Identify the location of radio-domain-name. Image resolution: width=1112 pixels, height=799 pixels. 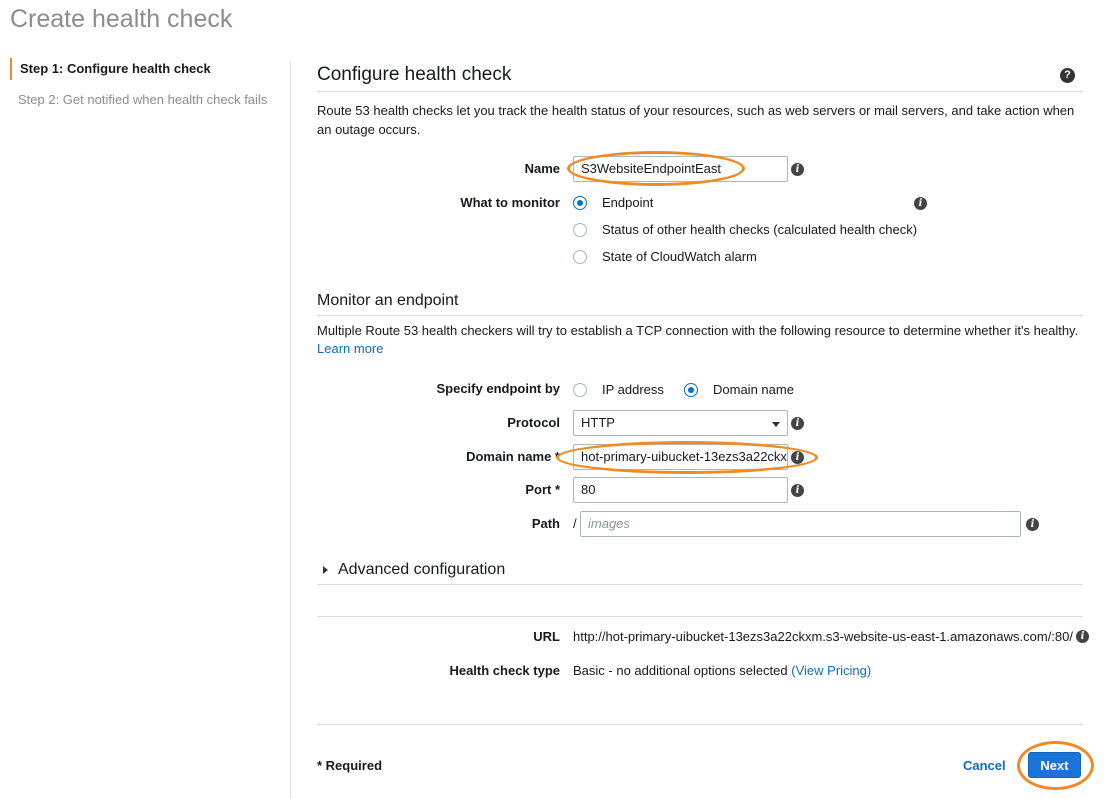
(691, 390).